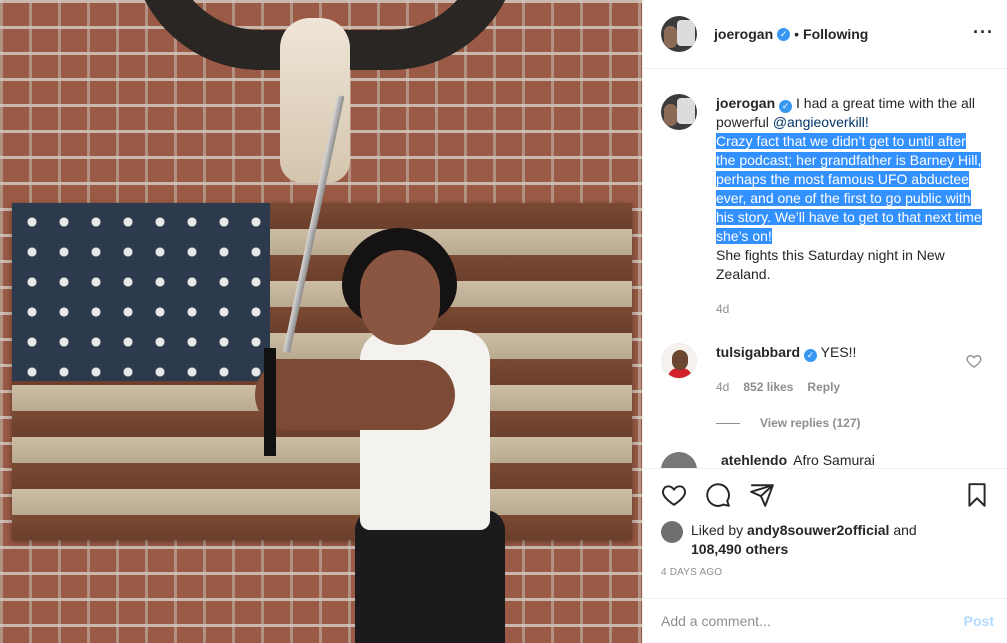  Describe the element at coordinates (823, 387) in the screenshot. I see `comment-reply-button: Reply` at that location.